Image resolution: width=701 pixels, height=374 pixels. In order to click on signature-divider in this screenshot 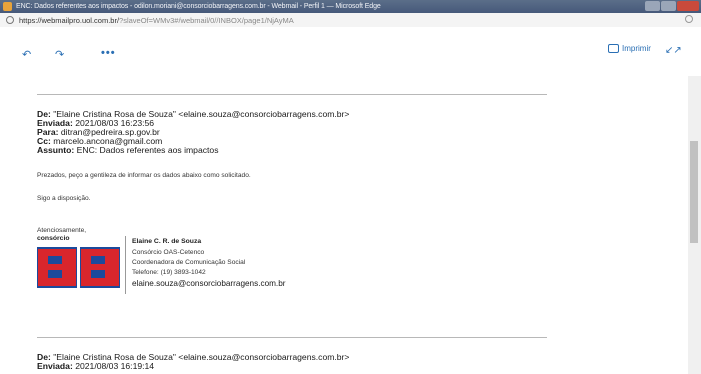, I will do `click(125, 265)`.